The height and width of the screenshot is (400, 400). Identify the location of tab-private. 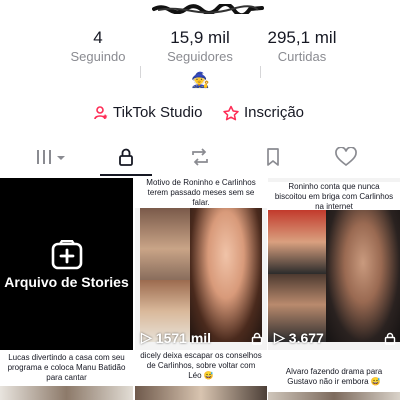
(126, 157).